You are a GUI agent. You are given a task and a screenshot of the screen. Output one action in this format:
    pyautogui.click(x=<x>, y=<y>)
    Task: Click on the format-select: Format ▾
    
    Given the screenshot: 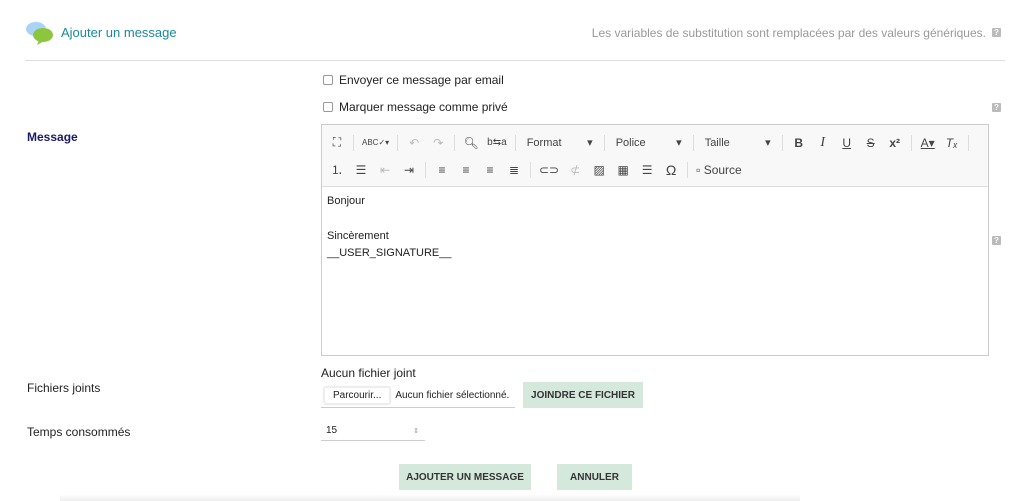 What is the action you would take?
    pyautogui.click(x=560, y=143)
    